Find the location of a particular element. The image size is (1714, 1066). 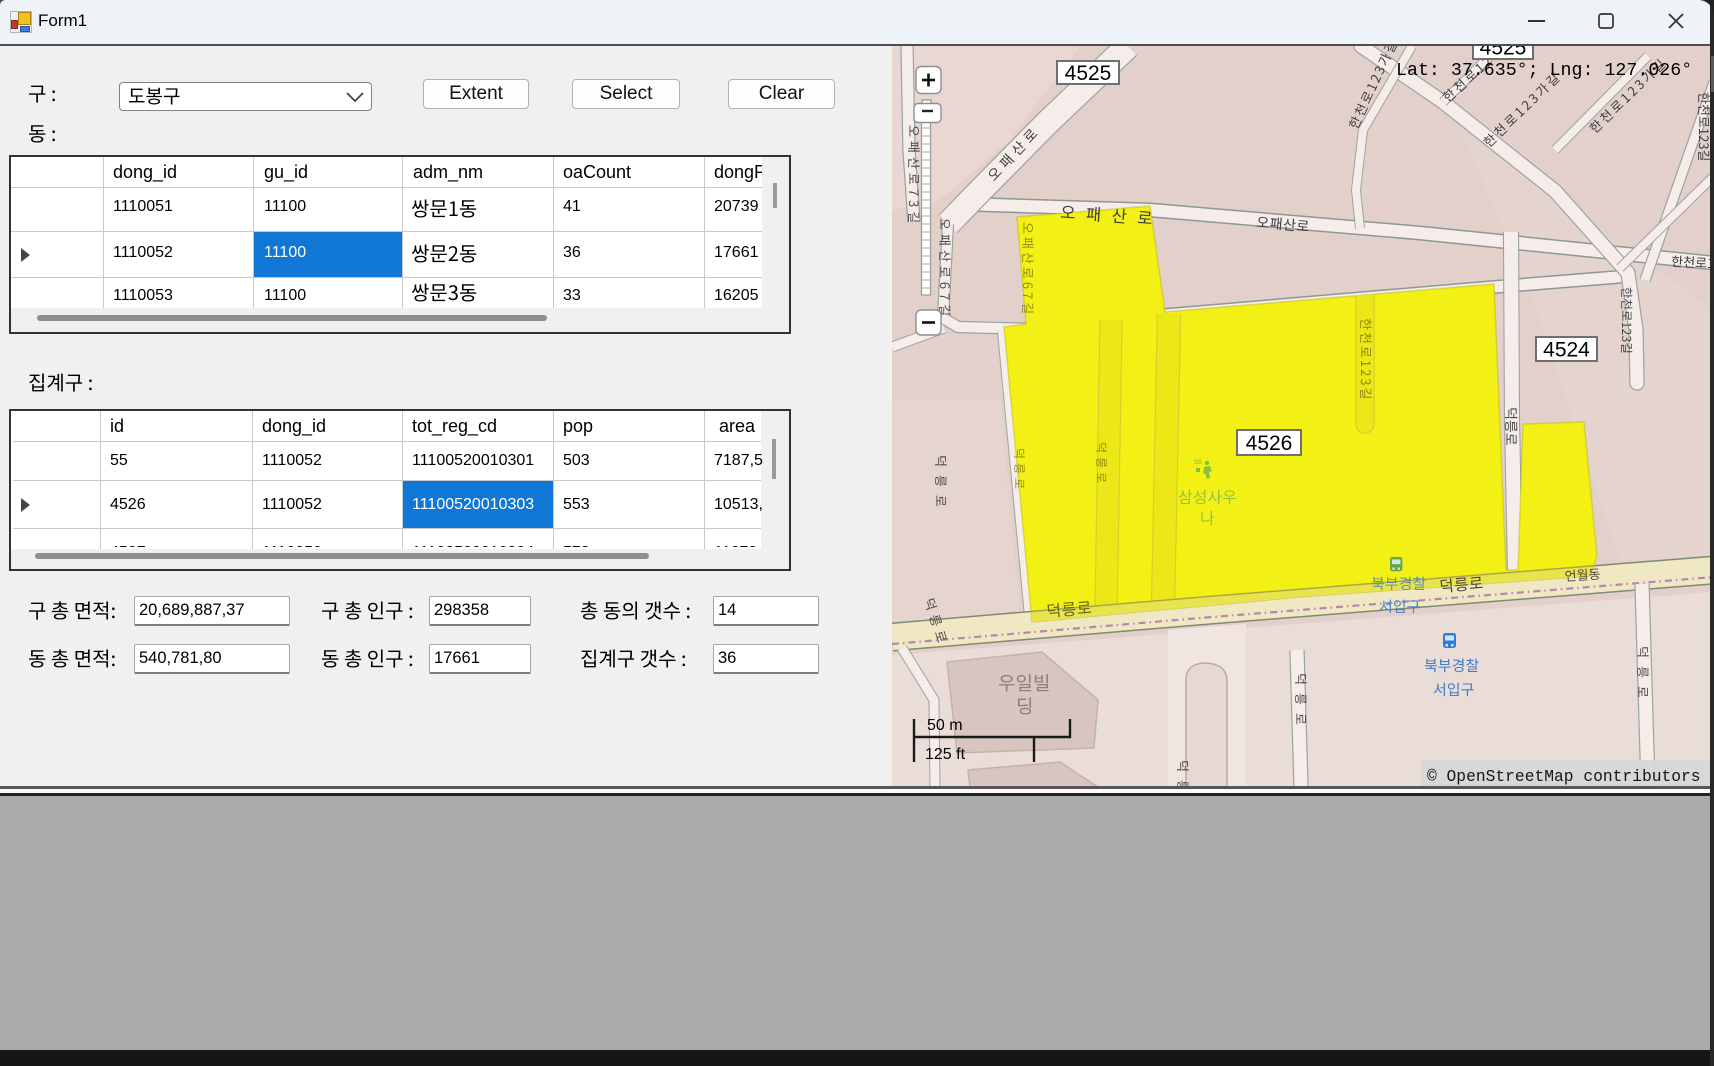

svg-text: Lat: 37.635°; Lng: 127.026° is located at coordinates (1544, 71).